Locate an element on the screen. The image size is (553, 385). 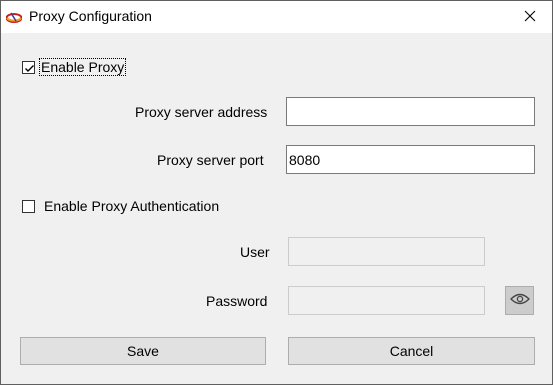
user-input is located at coordinates (386, 251).